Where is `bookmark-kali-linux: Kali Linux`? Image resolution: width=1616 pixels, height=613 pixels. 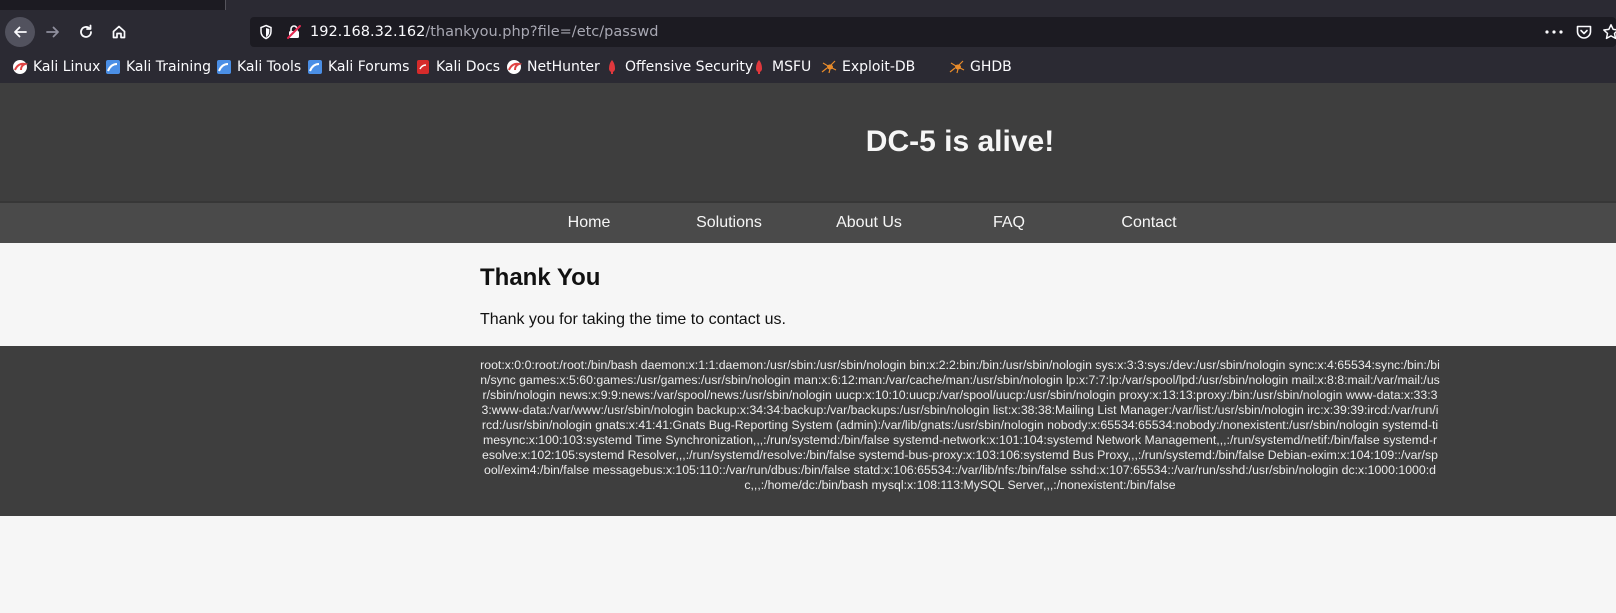 bookmark-kali-linux: Kali Linux is located at coordinates (56, 67).